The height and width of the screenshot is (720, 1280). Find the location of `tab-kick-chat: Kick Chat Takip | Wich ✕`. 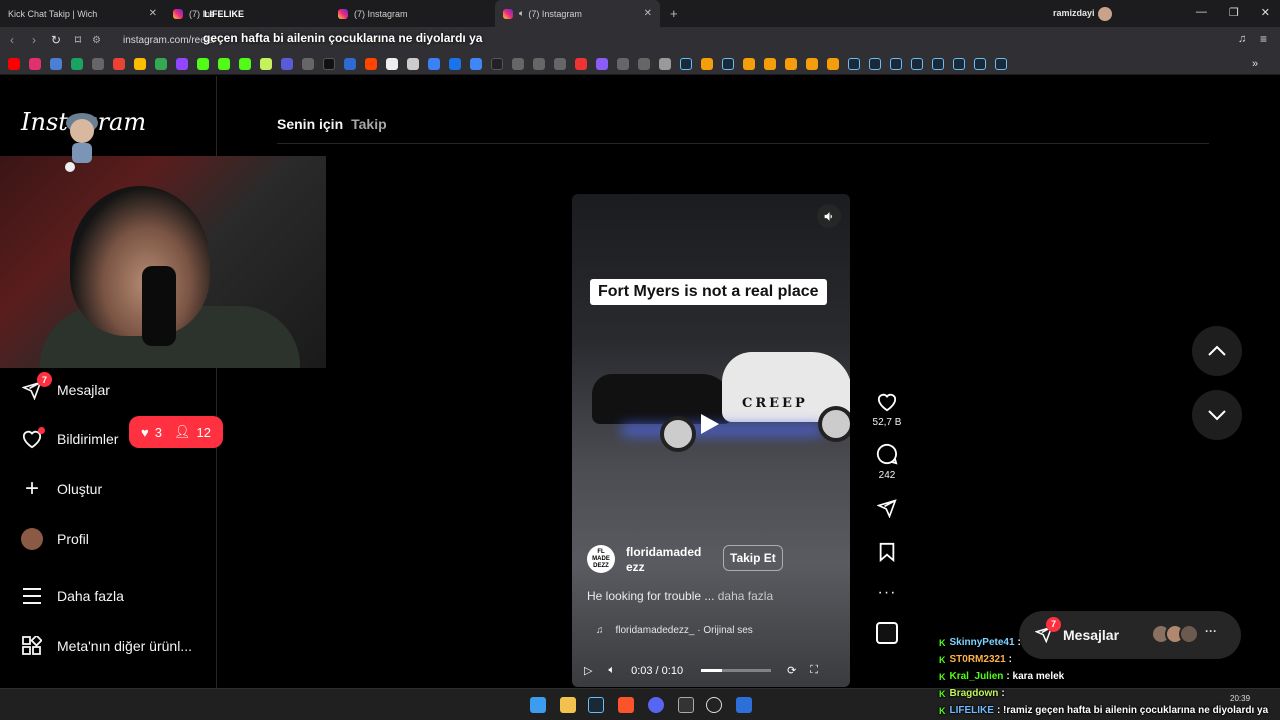

tab-kick-chat: Kick Chat Takip | Wich ✕ is located at coordinates (82, 13).